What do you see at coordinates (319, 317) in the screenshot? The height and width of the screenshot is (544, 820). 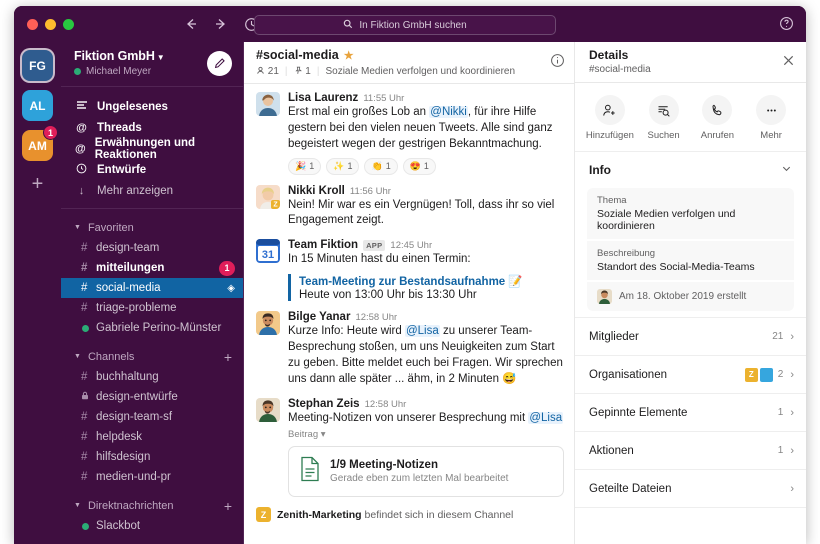 I see `message-author: Bilge Yanar` at bounding box center [319, 317].